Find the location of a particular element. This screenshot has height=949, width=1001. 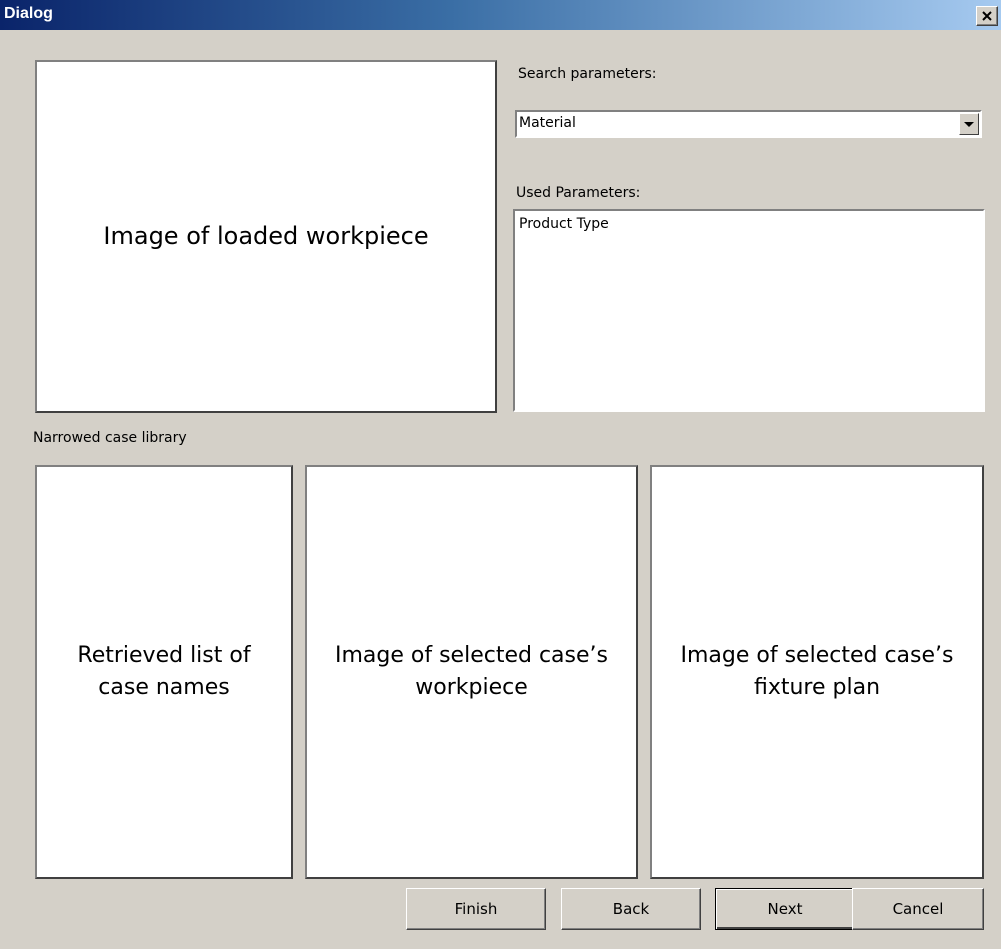

back-button: Back is located at coordinates (631, 909).